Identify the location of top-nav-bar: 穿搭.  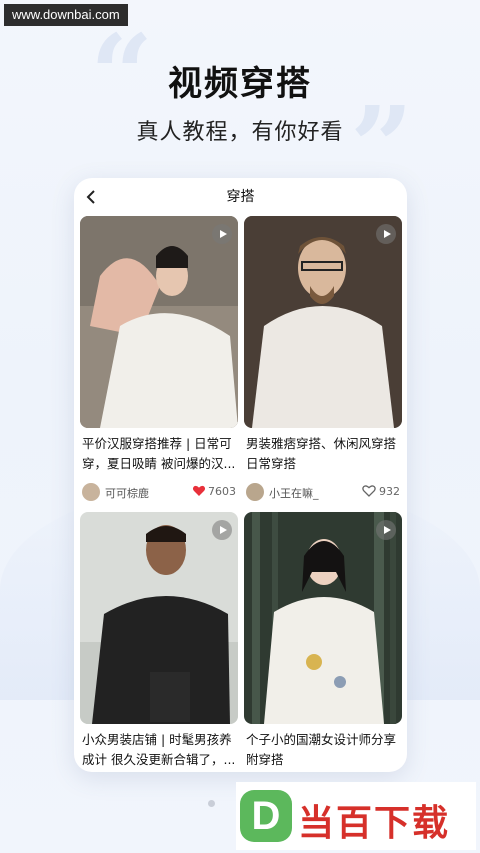
(240, 197).